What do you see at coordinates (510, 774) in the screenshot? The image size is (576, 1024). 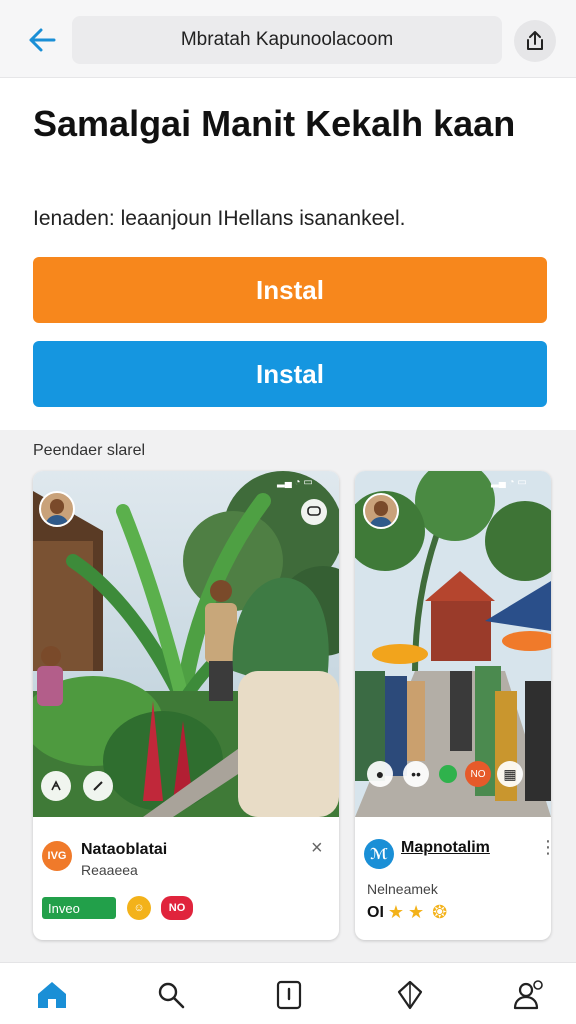 I see `grid-icon: ▦` at bounding box center [510, 774].